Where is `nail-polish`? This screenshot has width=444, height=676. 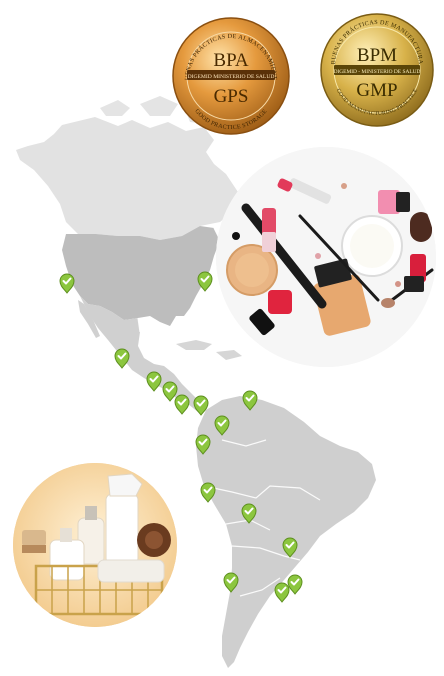 nail-polish is located at coordinates (280, 302).